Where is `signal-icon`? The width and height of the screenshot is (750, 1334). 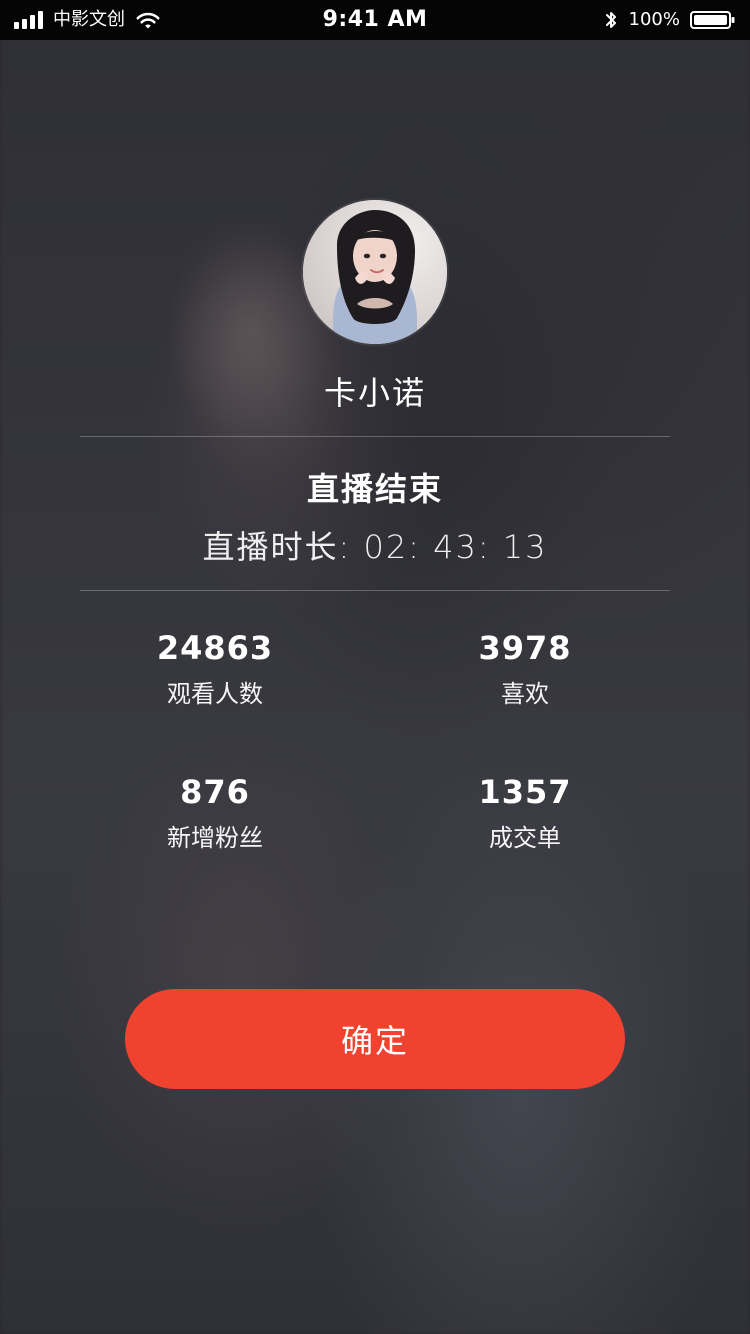
signal-icon is located at coordinates (28, 20).